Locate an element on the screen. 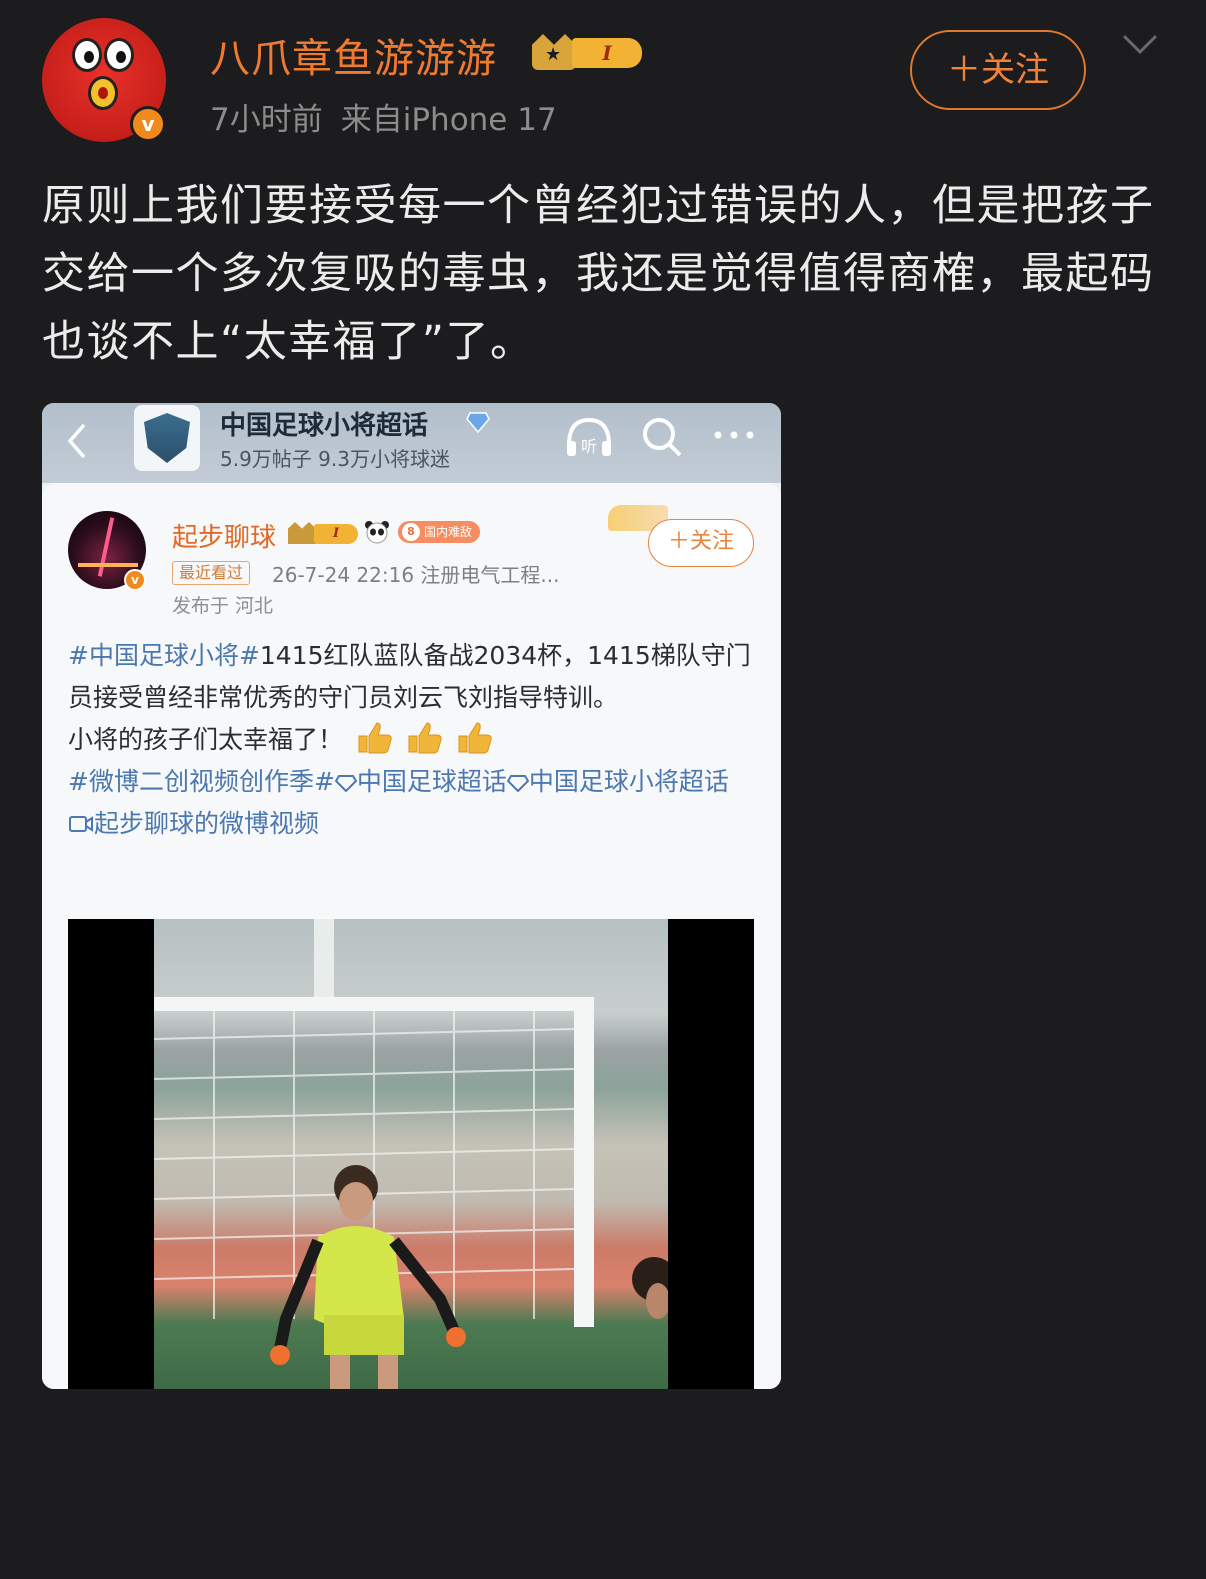 This screenshot has width=1206, height=1579. supertopic-logo is located at coordinates (167, 438).